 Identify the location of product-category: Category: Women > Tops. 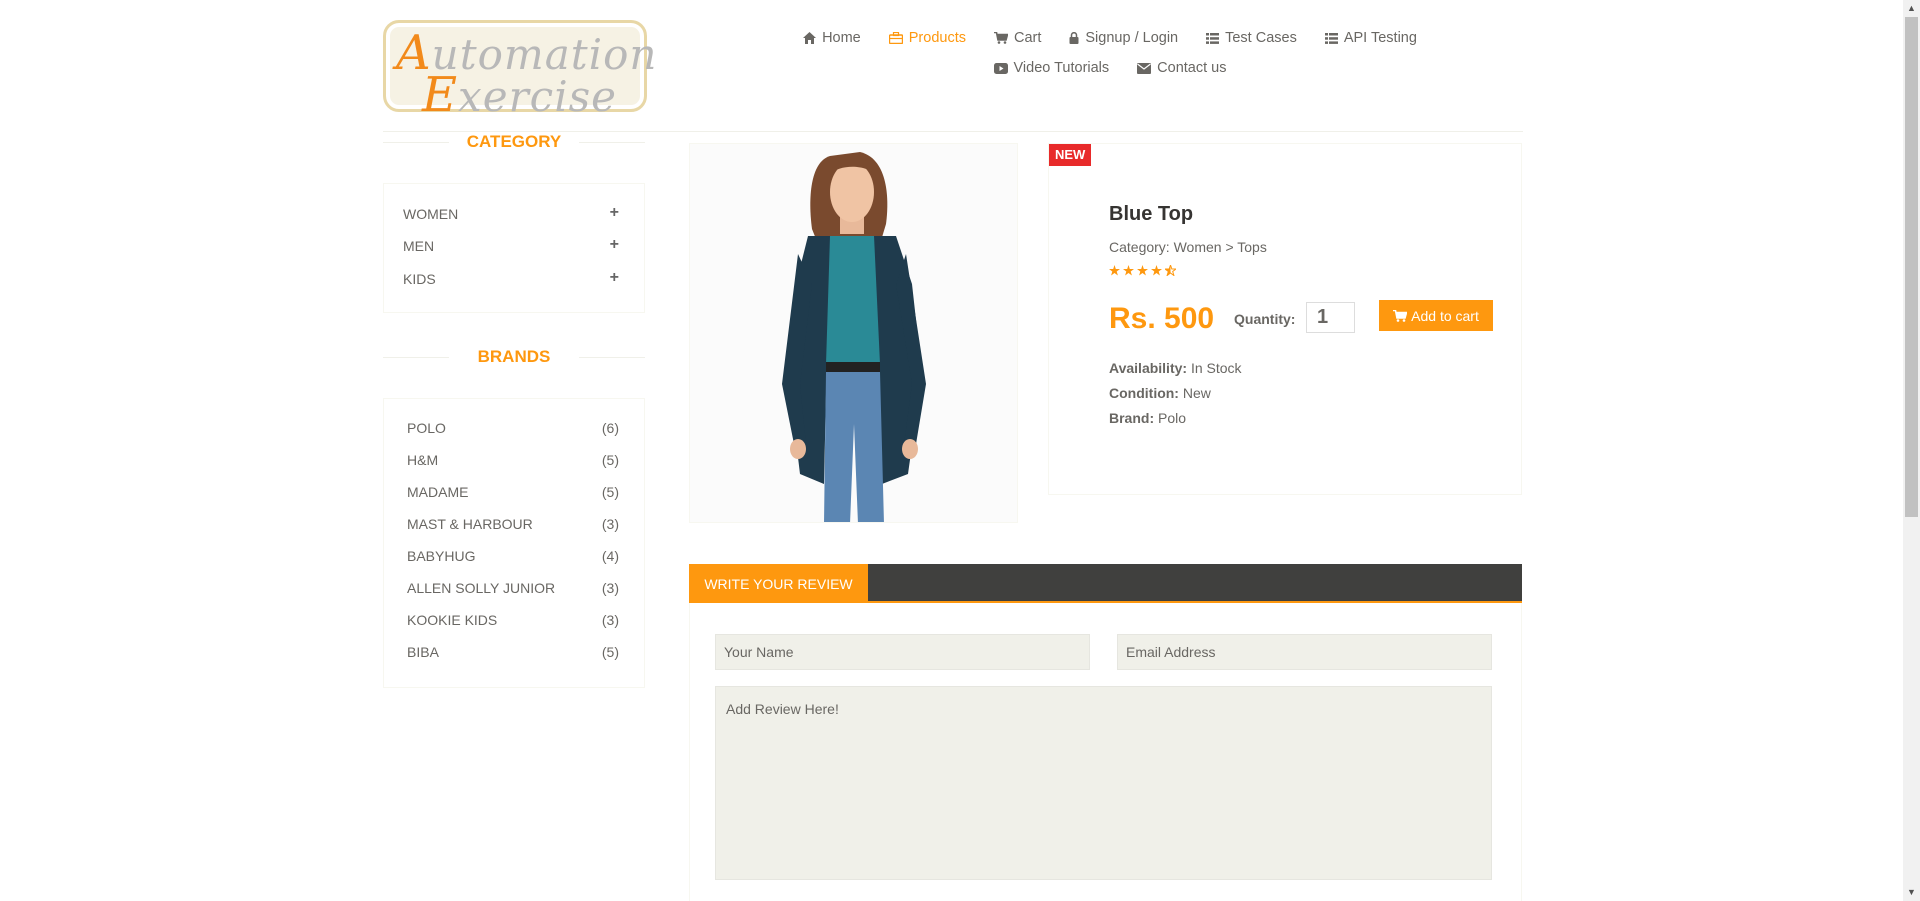
(1188, 247).